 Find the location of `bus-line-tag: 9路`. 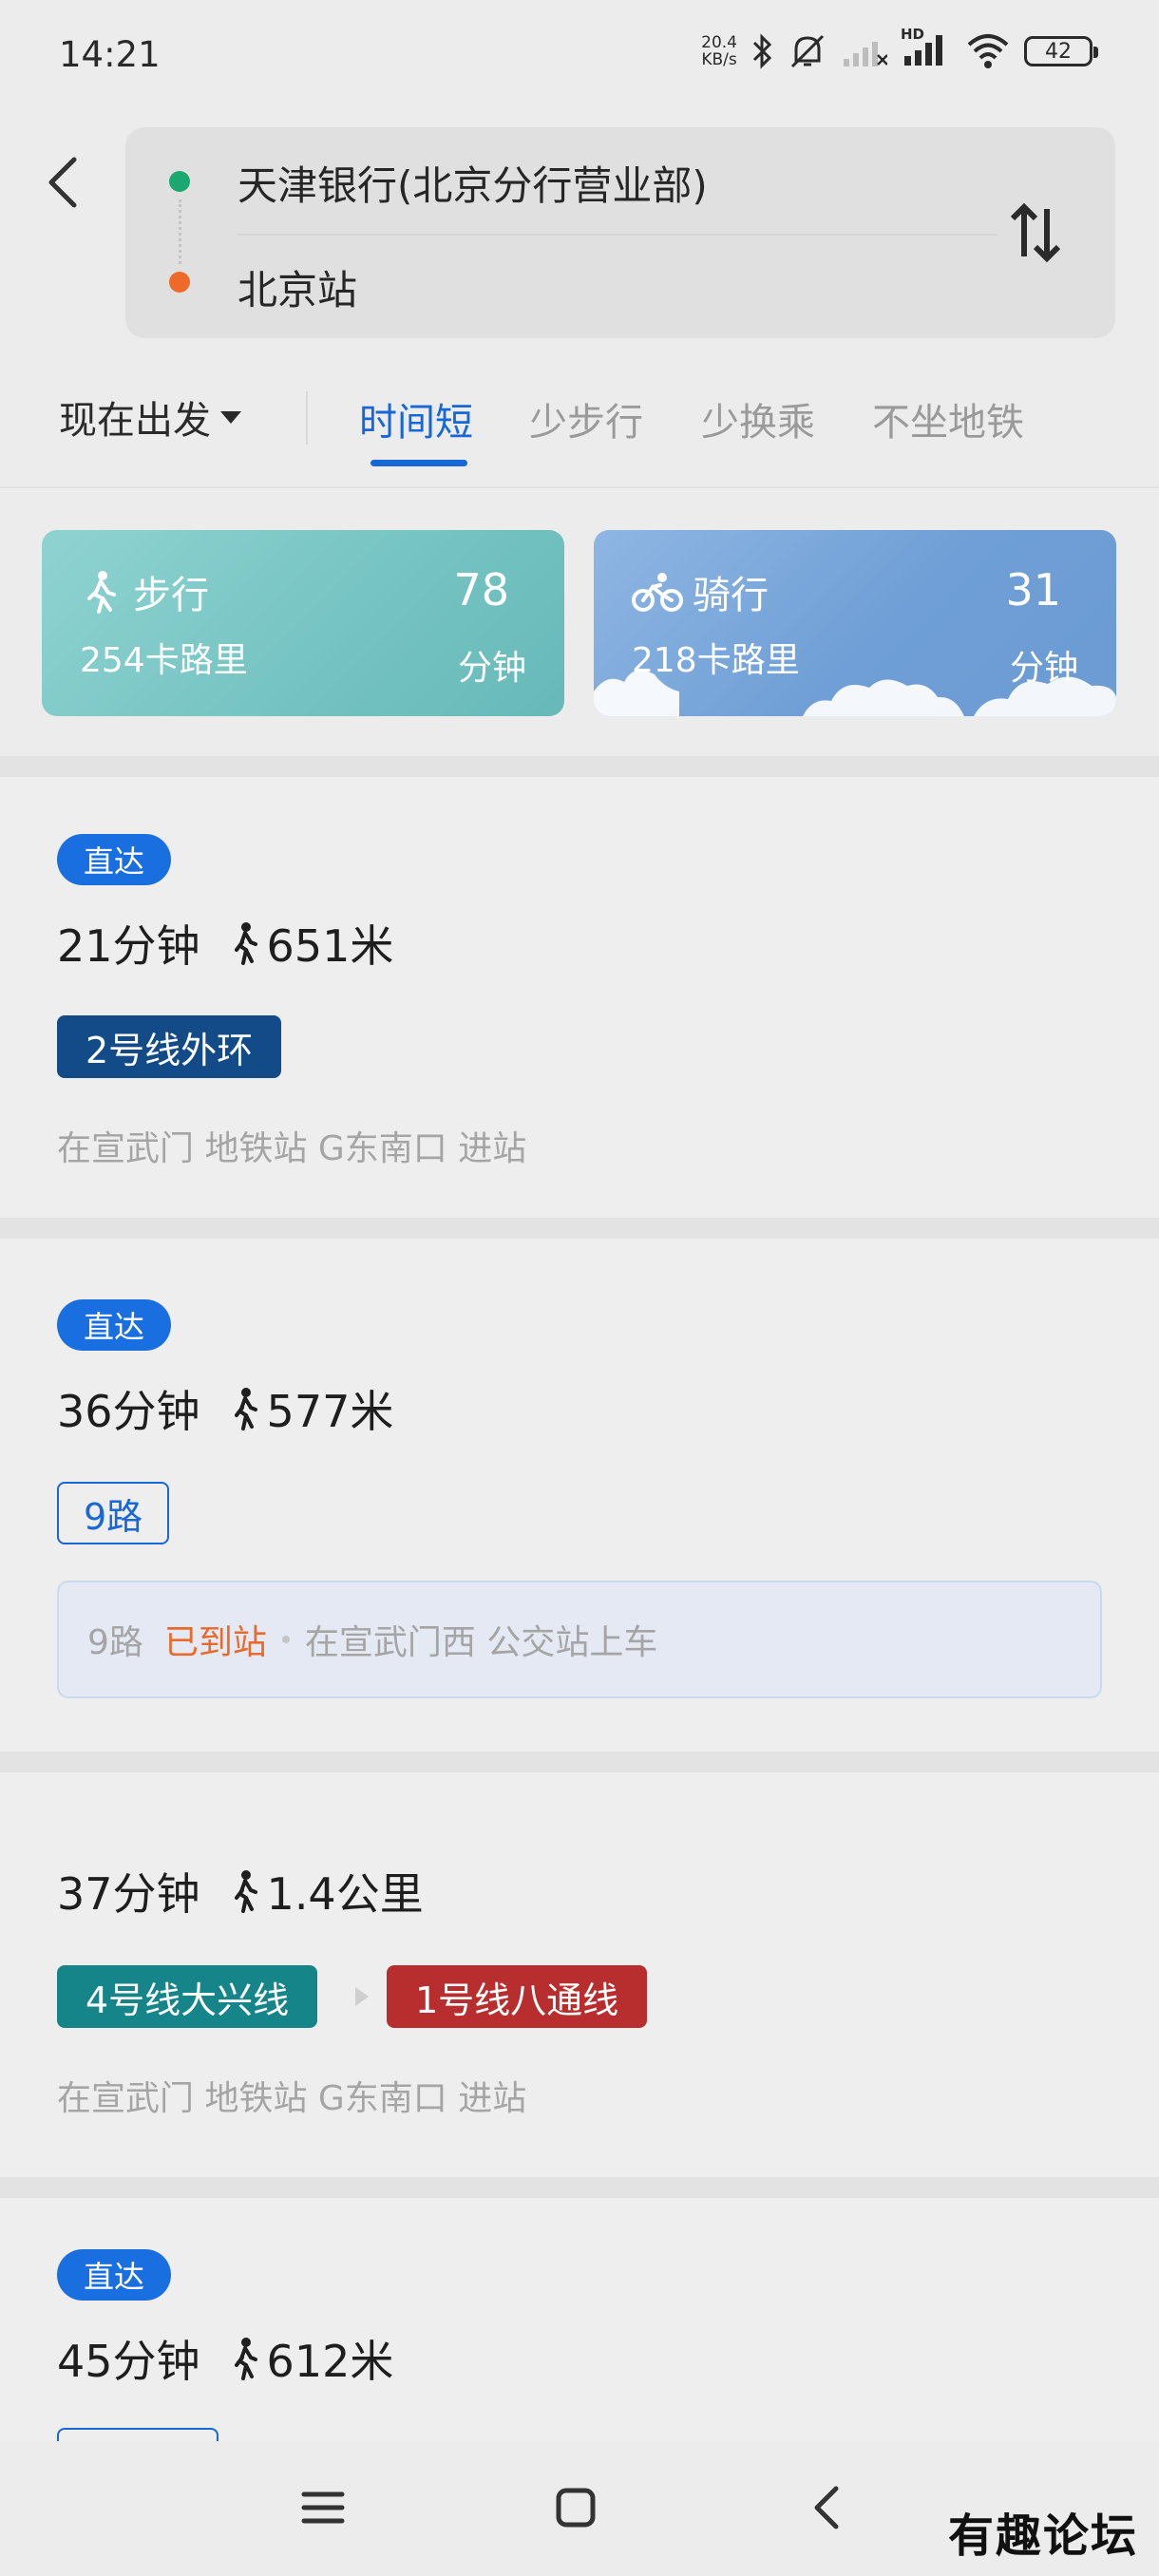

bus-line-tag: 9路 is located at coordinates (113, 1513).